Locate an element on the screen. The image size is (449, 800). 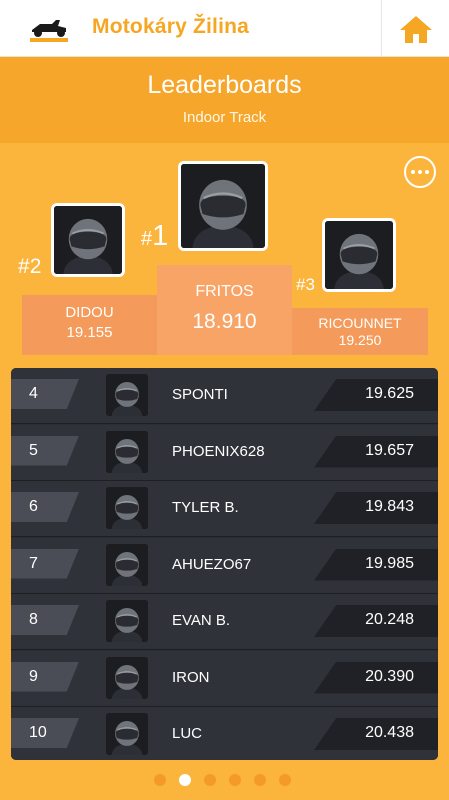
row-driver-name: EVAN B. is located at coordinates (201, 620).